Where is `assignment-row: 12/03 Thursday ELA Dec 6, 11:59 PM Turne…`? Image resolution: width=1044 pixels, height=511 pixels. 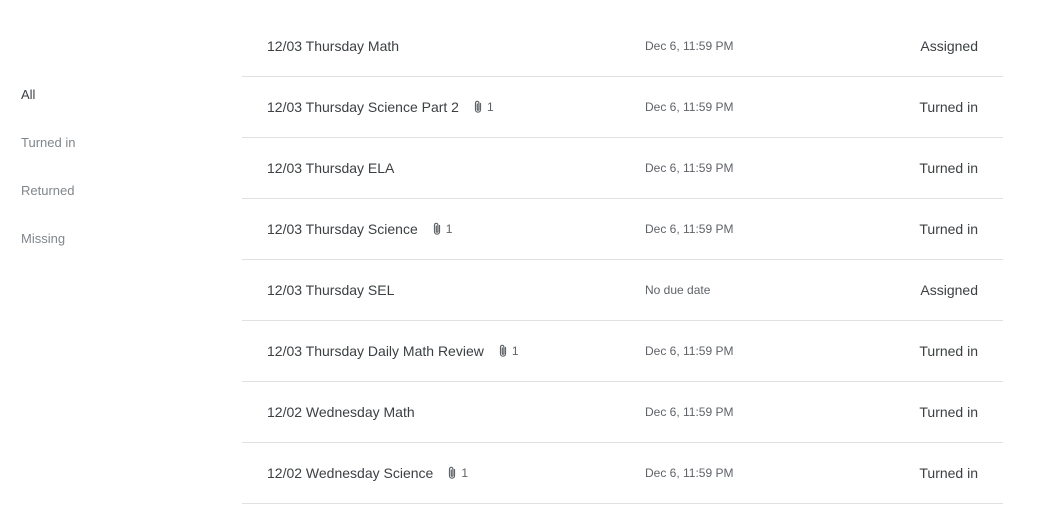
assignment-row: 12/03 Thursday ELA Dec 6, 11:59 PM Turne… is located at coordinates (622, 168).